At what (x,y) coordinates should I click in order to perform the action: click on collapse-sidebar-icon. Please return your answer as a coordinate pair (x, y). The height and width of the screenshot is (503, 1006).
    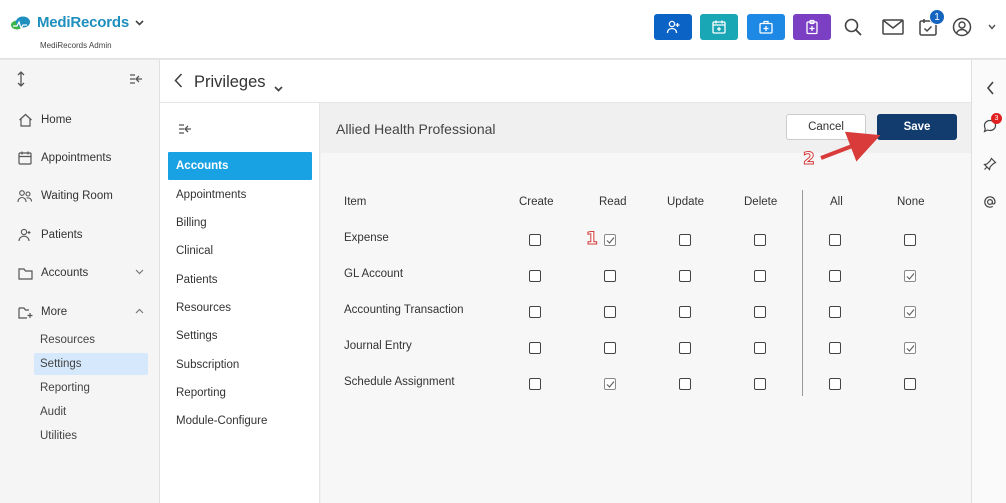
    Looking at the image, I should click on (136, 81).